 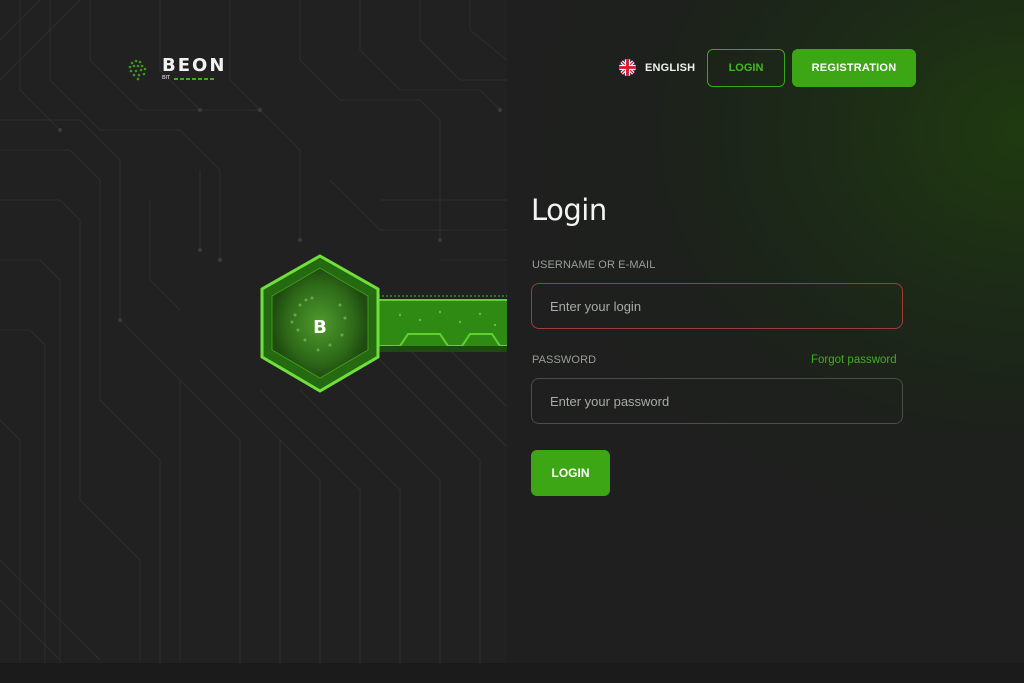 What do you see at coordinates (670, 67) in the screenshot?
I see `language-label: ENGLISH` at bounding box center [670, 67].